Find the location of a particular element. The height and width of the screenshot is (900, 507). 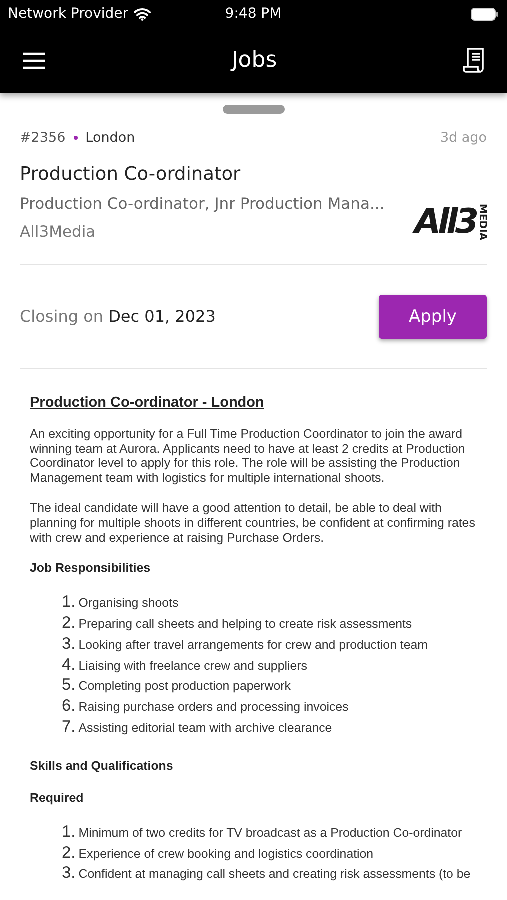

carrier-name: Network Provider is located at coordinates (68, 14).